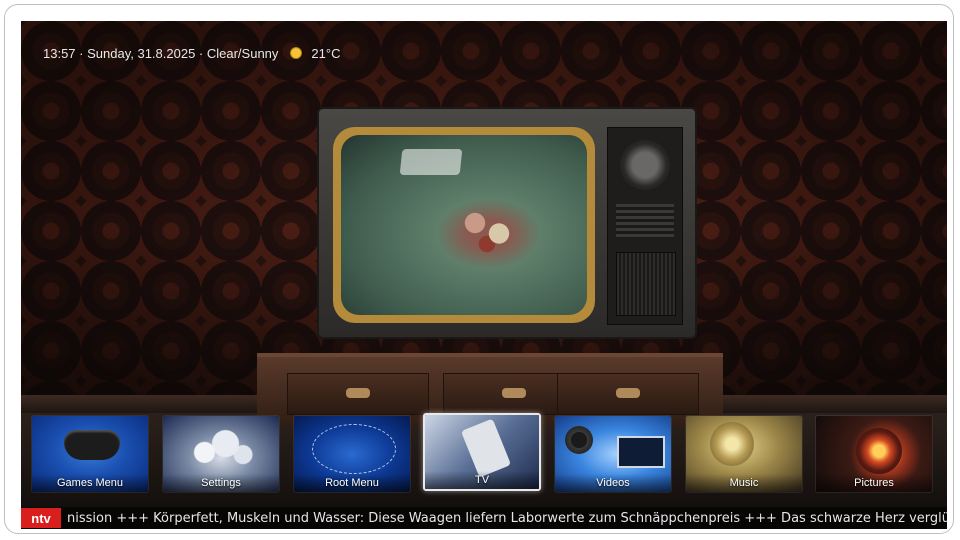  I want to click on film-reel-icon, so click(579, 440).